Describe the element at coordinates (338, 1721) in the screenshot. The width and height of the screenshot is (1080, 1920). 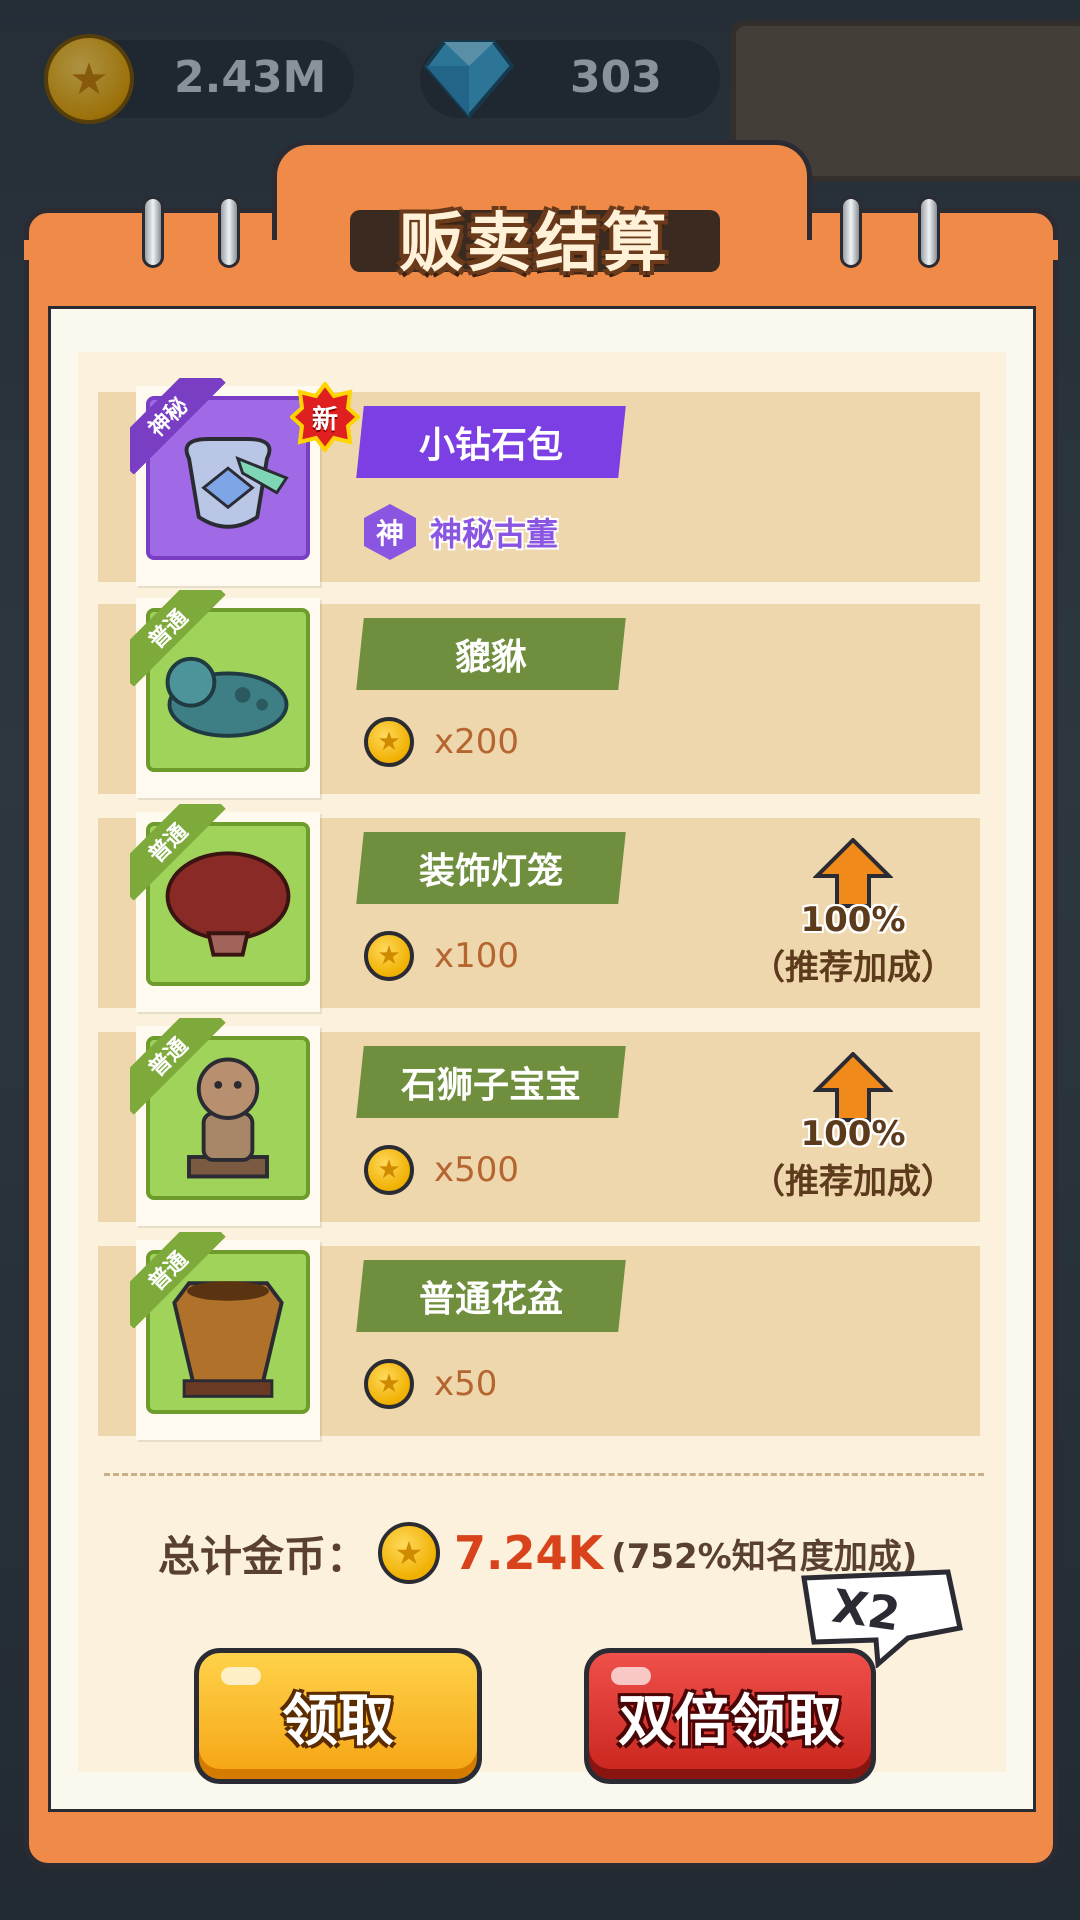
I see `claim-button-label: 领取` at that location.